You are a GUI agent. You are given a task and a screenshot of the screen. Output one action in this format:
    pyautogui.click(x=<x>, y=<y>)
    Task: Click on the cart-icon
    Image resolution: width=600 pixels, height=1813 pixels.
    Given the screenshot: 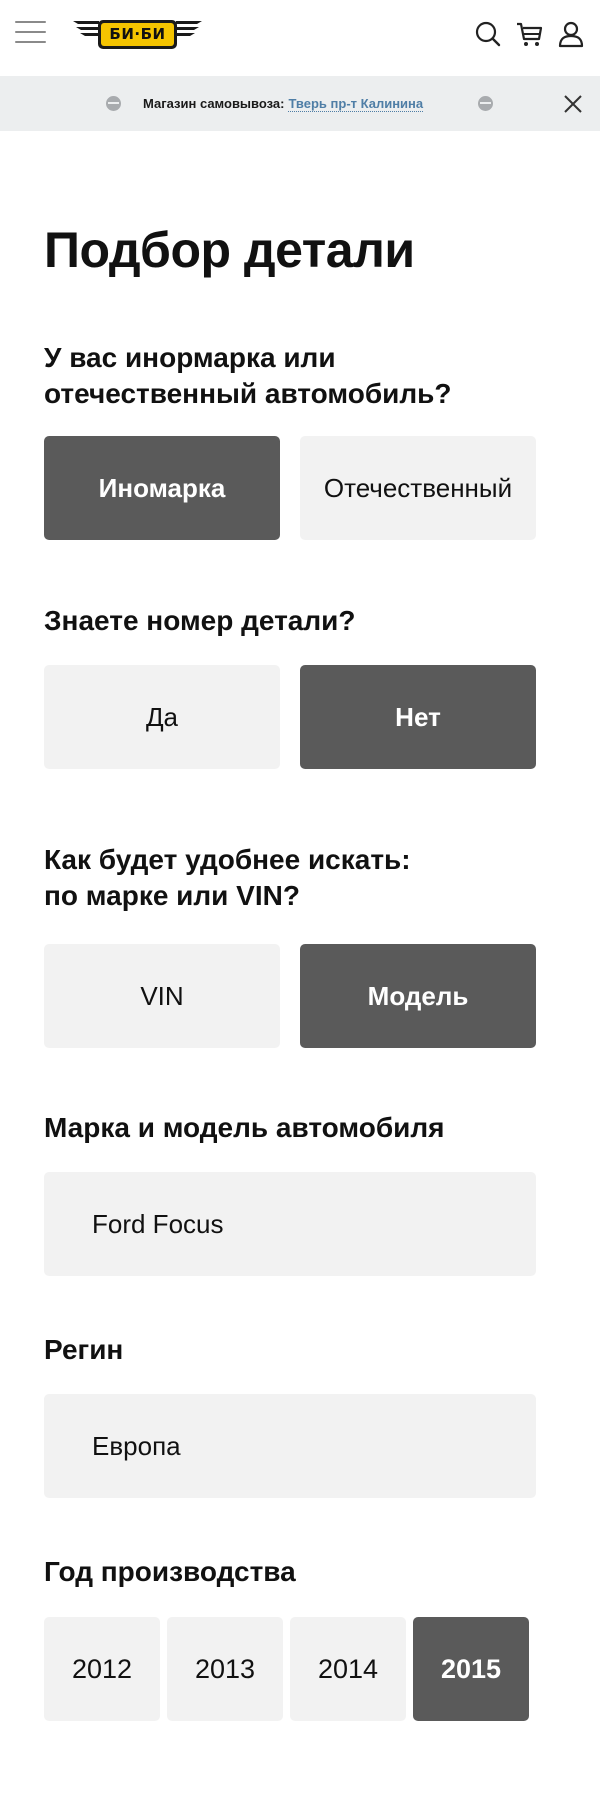 What is the action you would take?
    pyautogui.click(x=529, y=34)
    